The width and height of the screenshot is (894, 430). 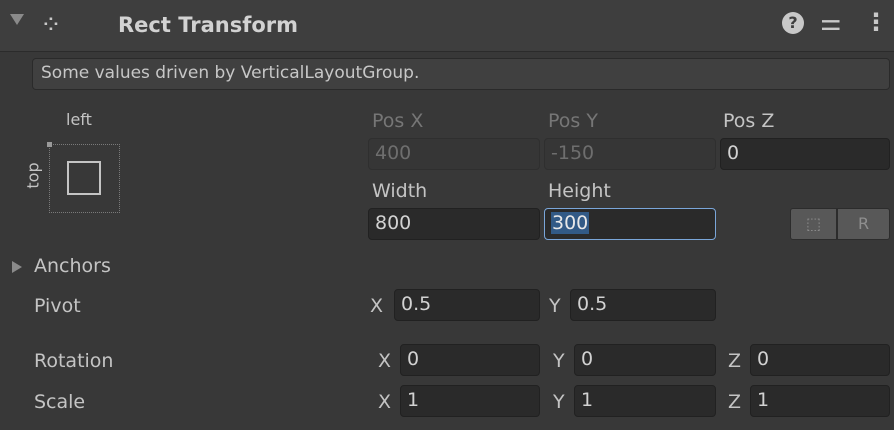 What do you see at coordinates (820, 401) in the screenshot?
I see `scale-z-field: 1` at bounding box center [820, 401].